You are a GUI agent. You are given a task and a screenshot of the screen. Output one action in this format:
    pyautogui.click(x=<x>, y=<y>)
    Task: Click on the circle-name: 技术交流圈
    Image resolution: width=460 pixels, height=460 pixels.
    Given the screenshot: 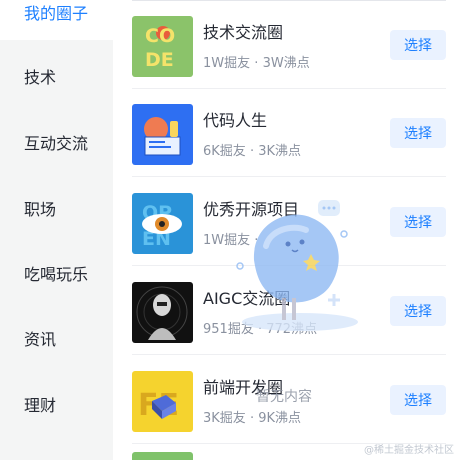 What is the action you would take?
    pyautogui.click(x=243, y=32)
    